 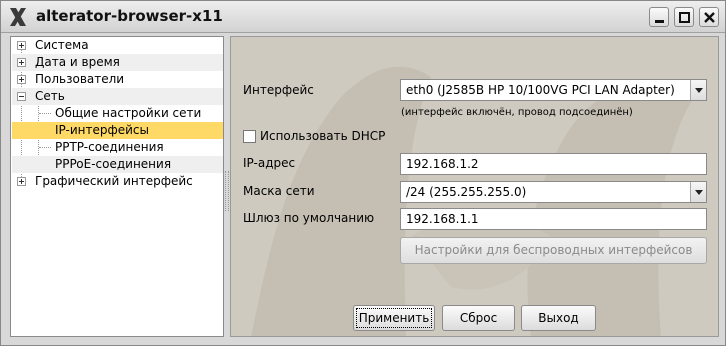 What do you see at coordinates (553, 164) in the screenshot?
I see `ip-address-input: 192.168.1.2` at bounding box center [553, 164].